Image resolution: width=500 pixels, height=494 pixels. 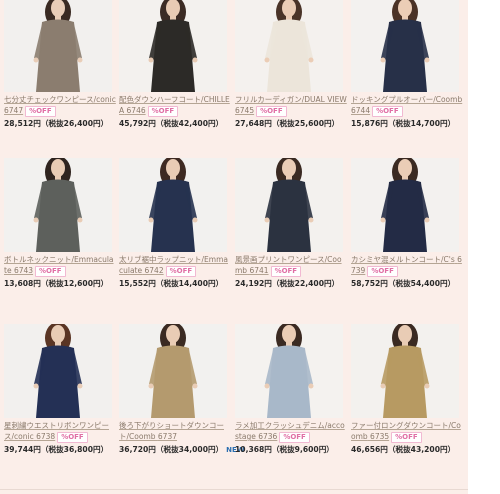 I want to click on product-item-number: 6737, so click(x=167, y=436).